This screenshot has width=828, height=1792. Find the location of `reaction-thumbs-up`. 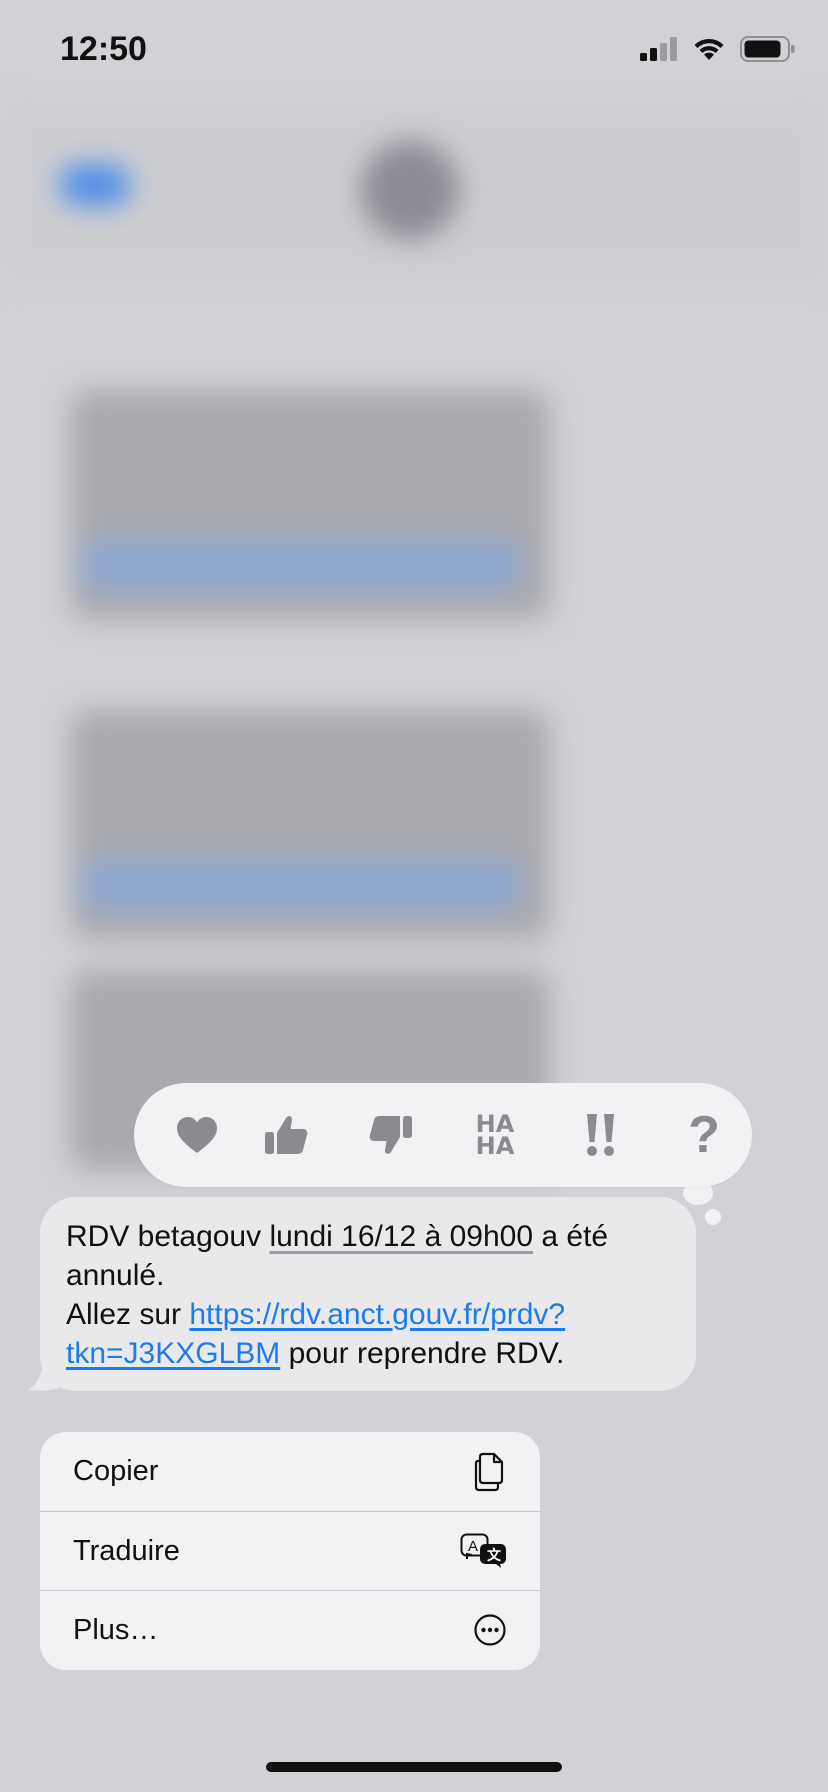

reaction-thumbs-up is located at coordinates (286, 1135).